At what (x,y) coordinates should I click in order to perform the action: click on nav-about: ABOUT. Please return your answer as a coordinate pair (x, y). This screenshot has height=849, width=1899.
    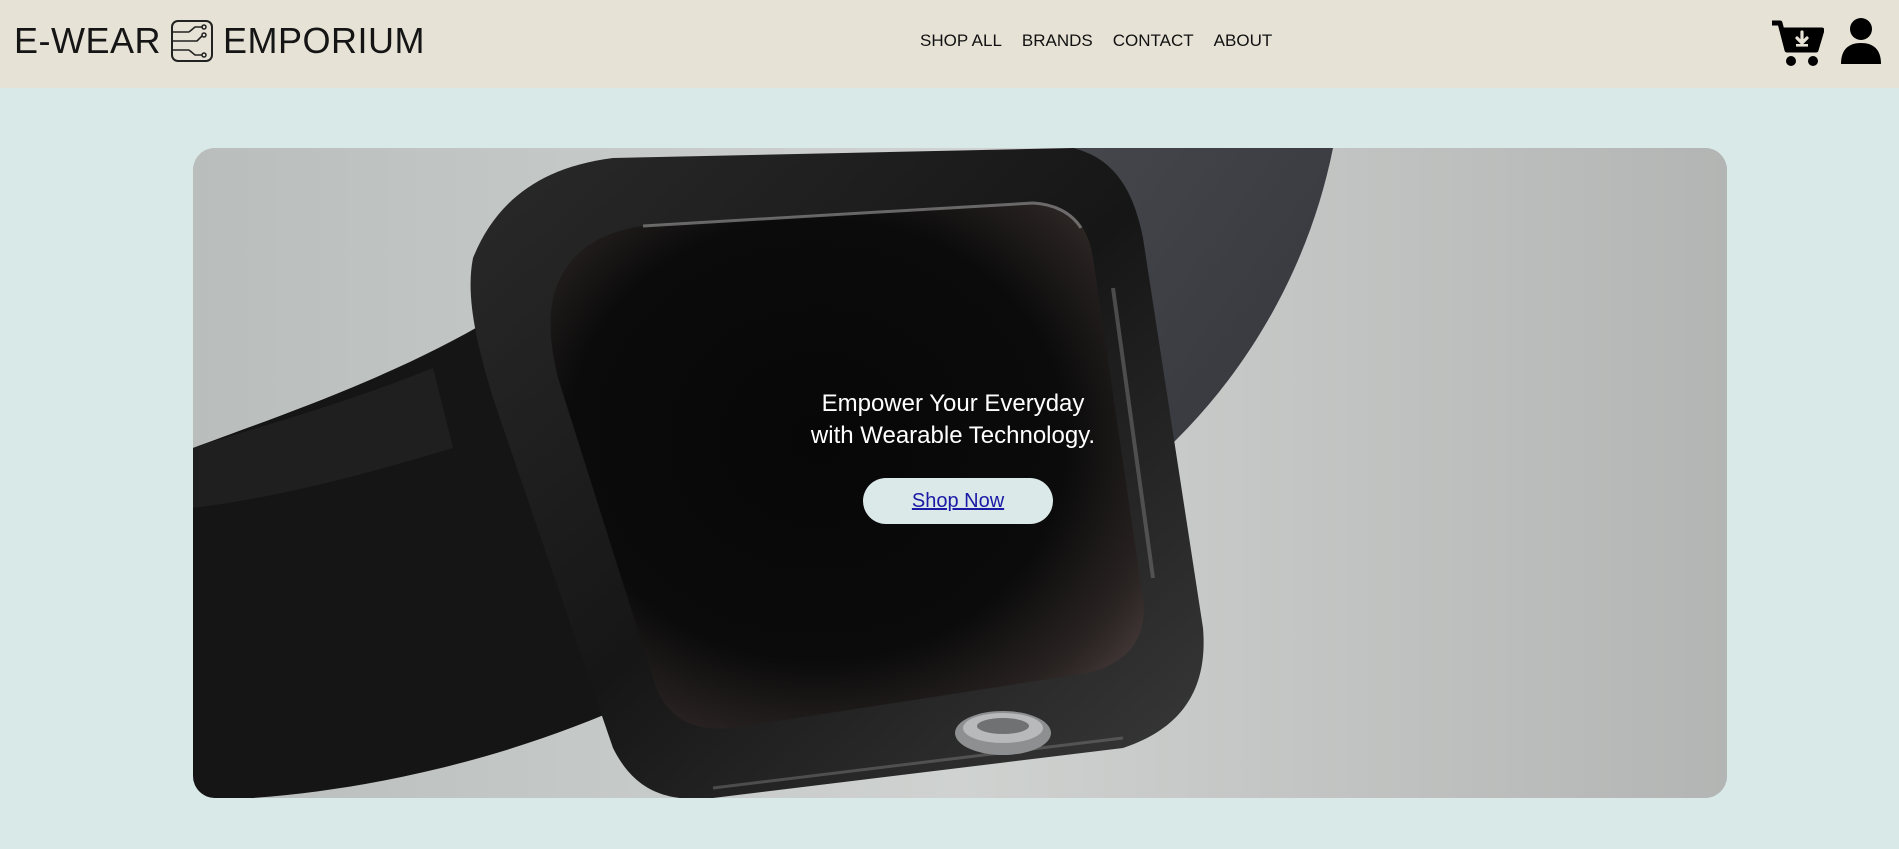
    Looking at the image, I should click on (1243, 41).